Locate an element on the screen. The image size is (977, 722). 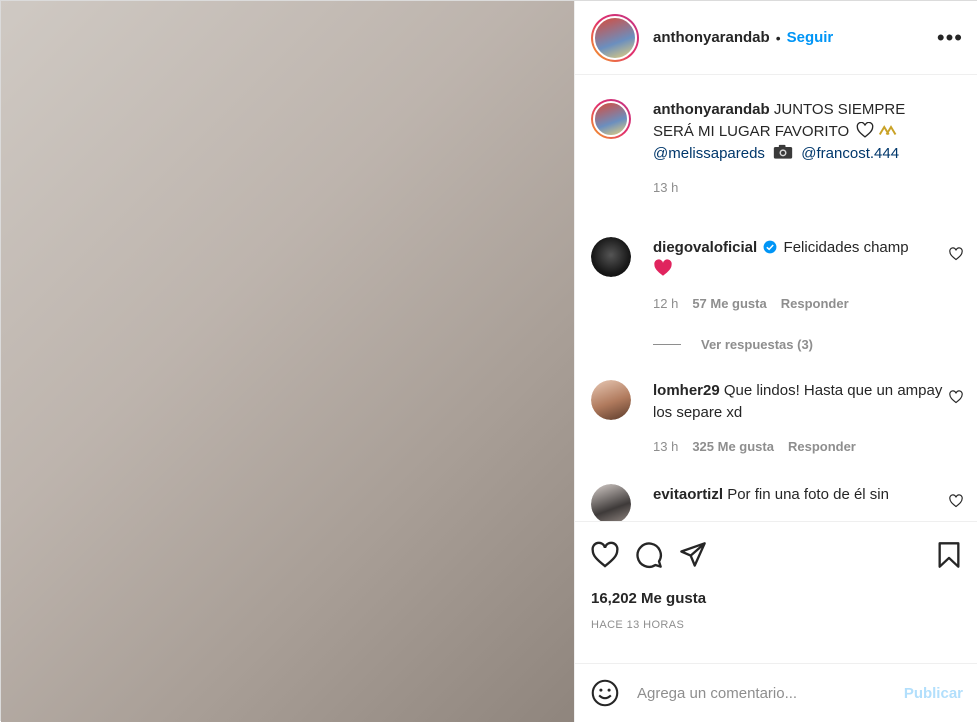
post-timestamp: HACE 13 HORAS is located at coordinates (777, 625).